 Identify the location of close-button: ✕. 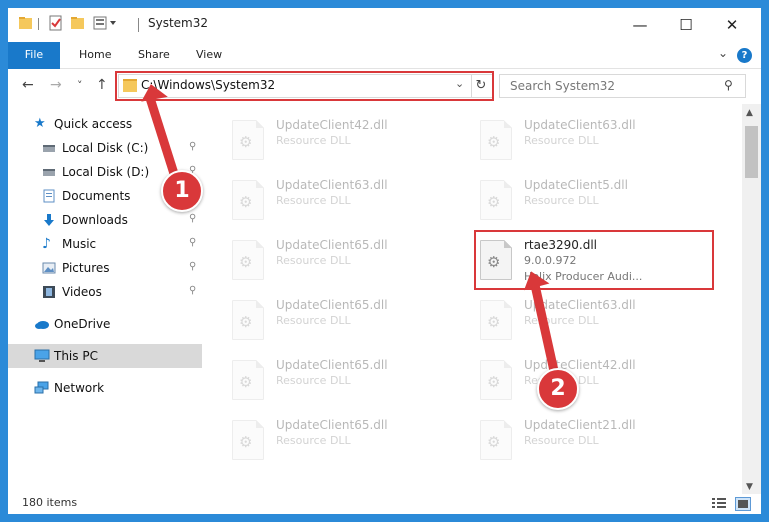
(732, 25).